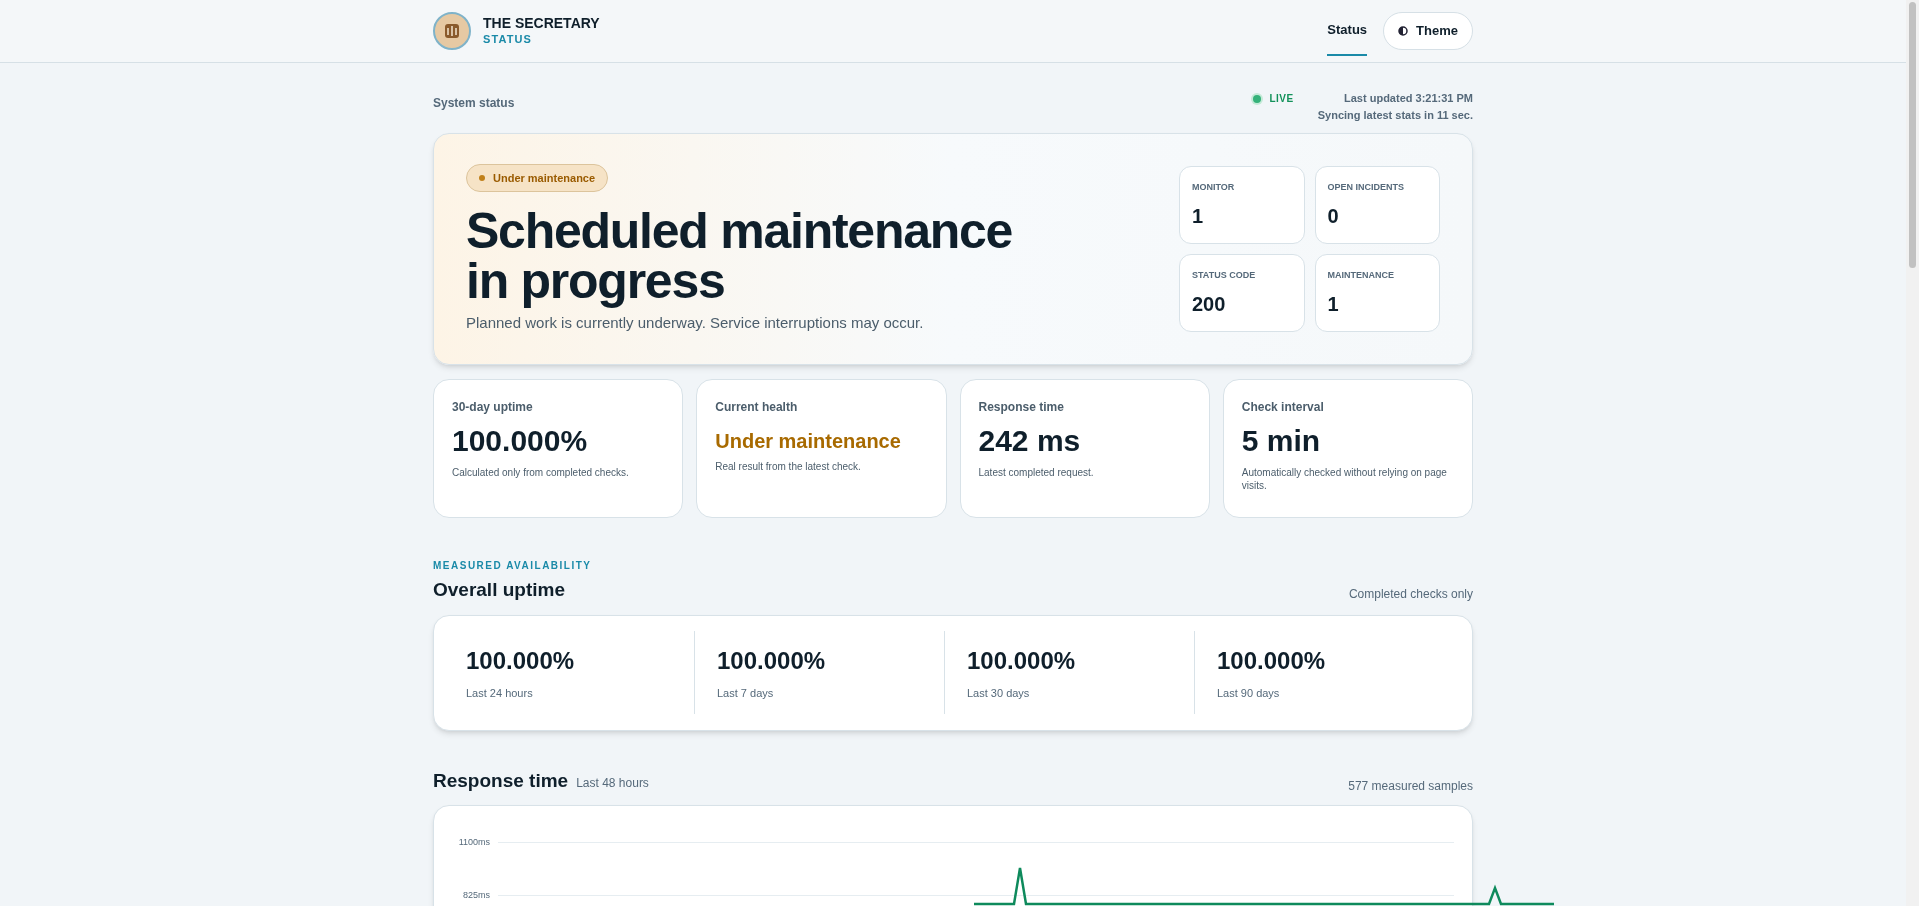 Image resolution: width=1919 pixels, height=906 pixels. Describe the element at coordinates (1428, 31) in the screenshot. I see `theme-button: Theme` at that location.